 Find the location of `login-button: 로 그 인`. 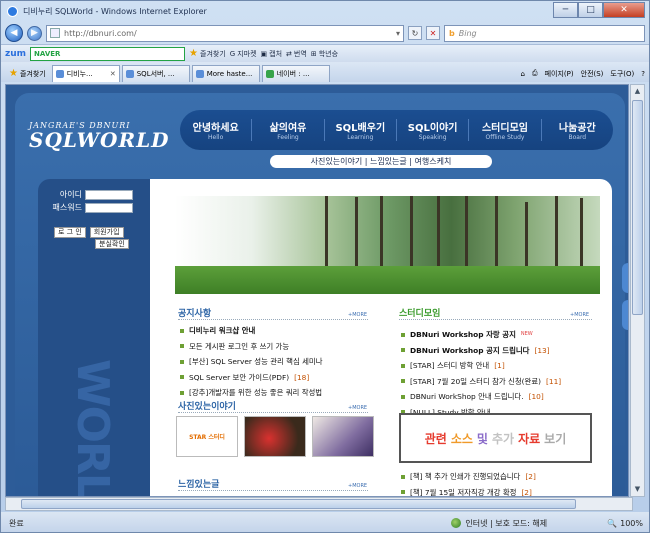

login-button: 로 그 인 is located at coordinates (70, 232).